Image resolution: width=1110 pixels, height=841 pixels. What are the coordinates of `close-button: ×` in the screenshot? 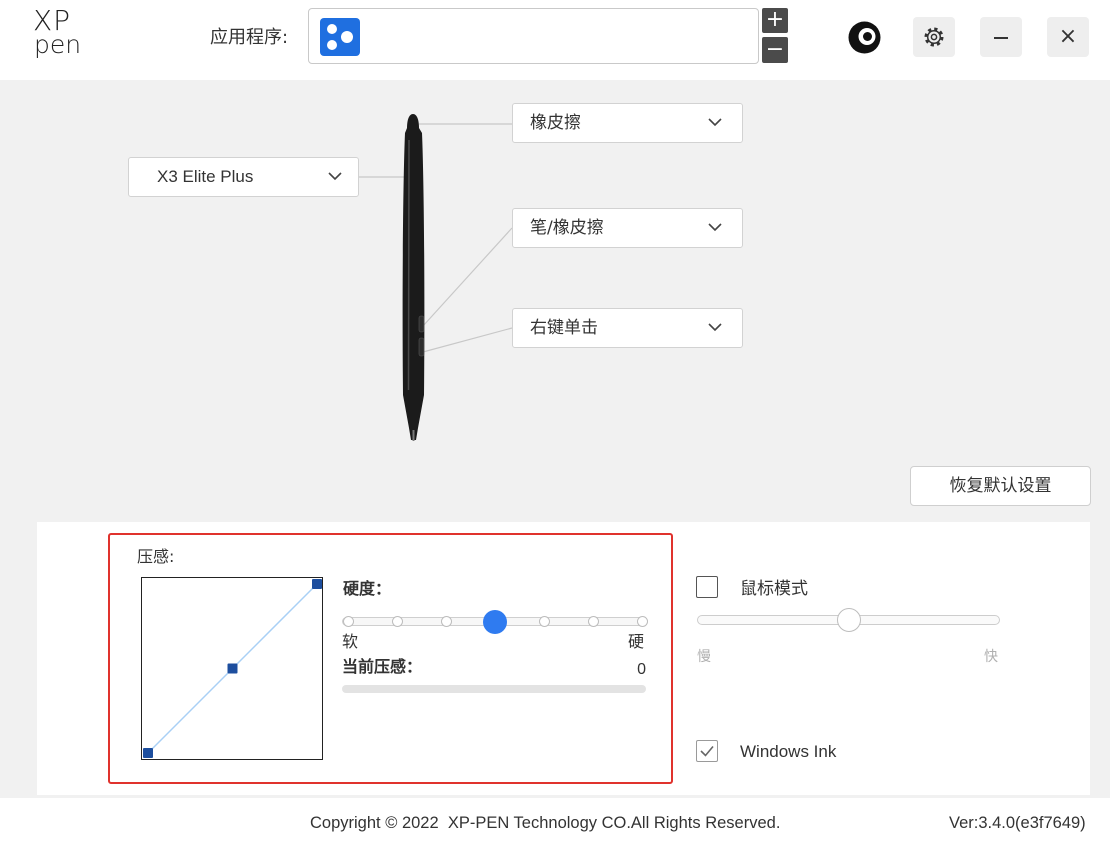 It's located at (1068, 37).